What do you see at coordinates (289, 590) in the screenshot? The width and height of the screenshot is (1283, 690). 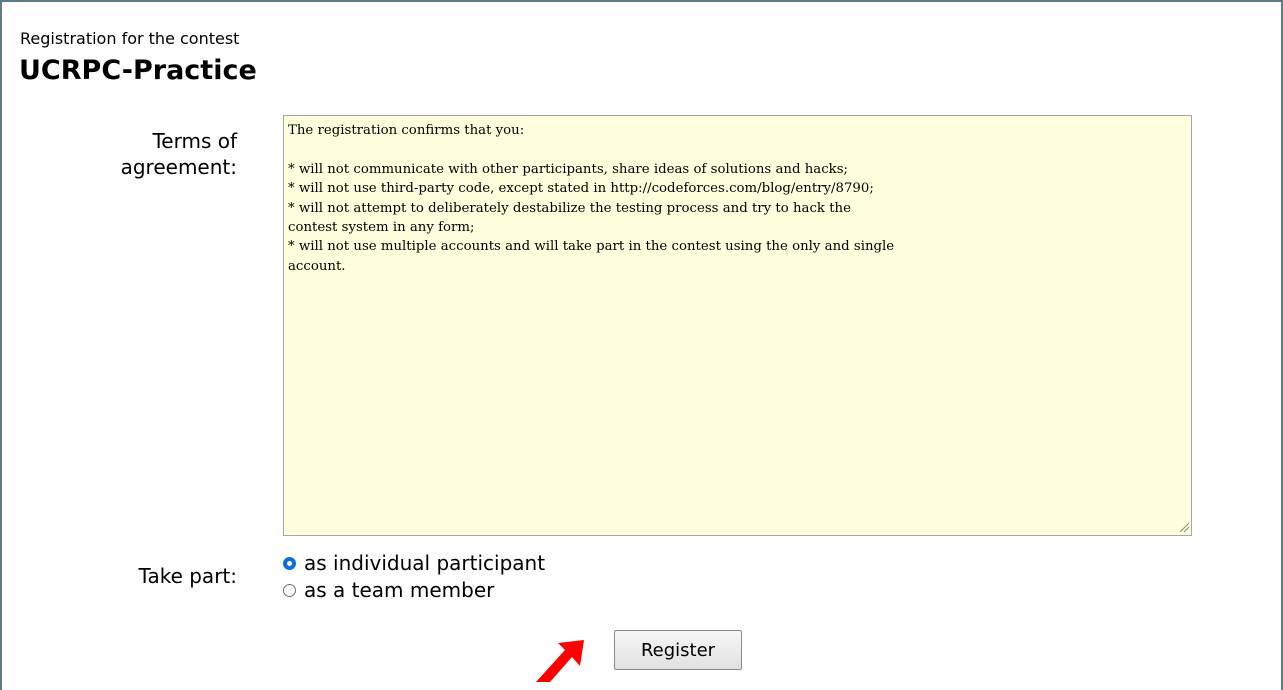 I see `radio-team-button` at bounding box center [289, 590].